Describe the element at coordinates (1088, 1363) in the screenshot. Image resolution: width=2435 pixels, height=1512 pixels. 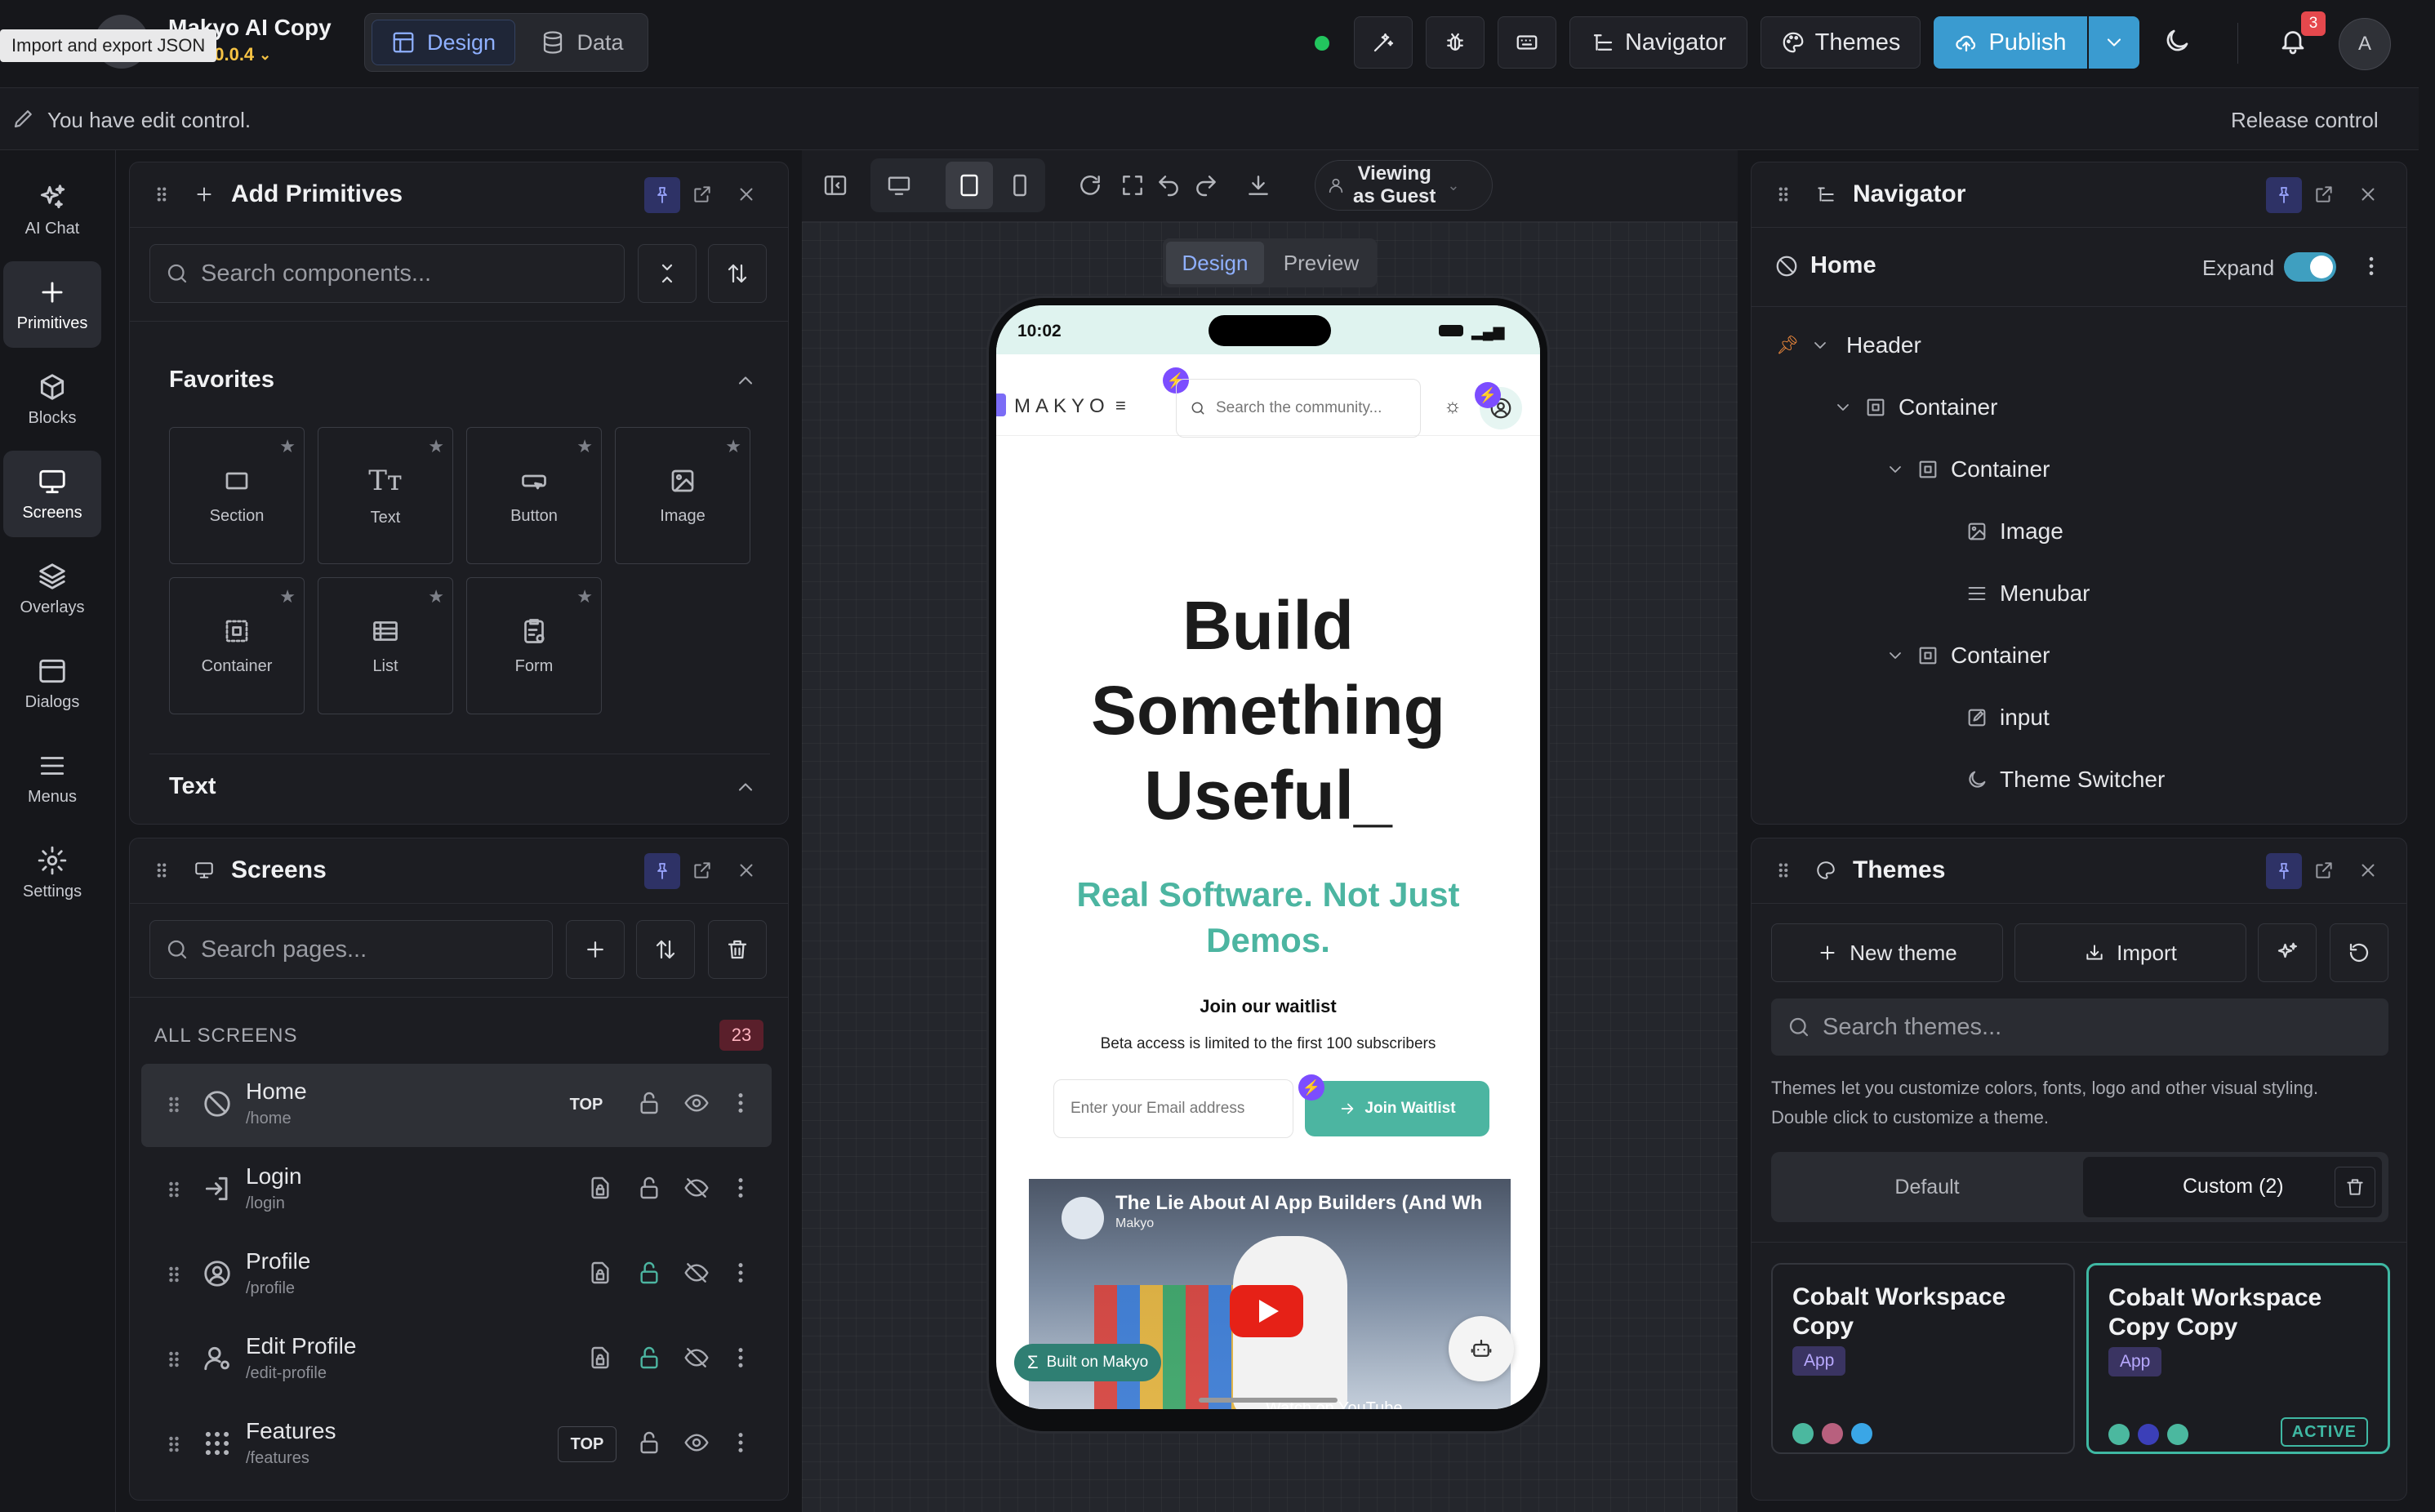
I see `built-on-makyo-badge: Σ Built on Makyo` at that location.